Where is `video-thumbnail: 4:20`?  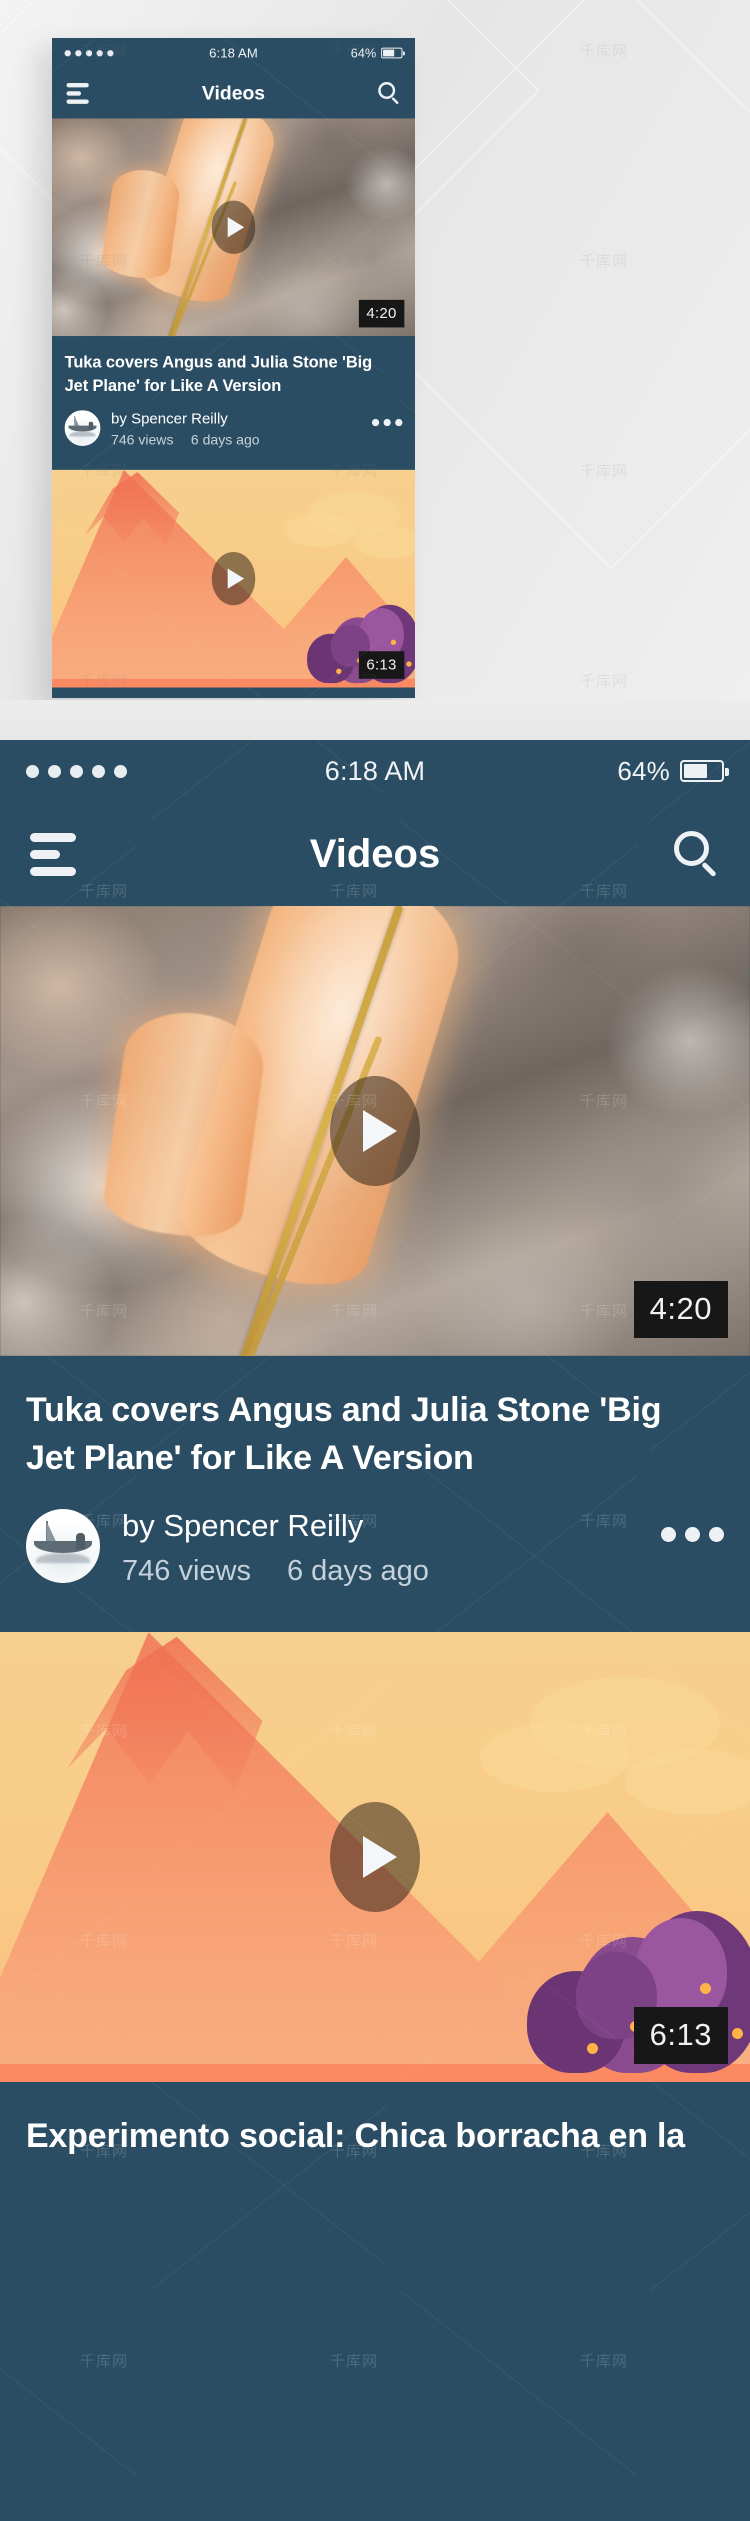 video-thumbnail: 4:20 is located at coordinates (233, 227).